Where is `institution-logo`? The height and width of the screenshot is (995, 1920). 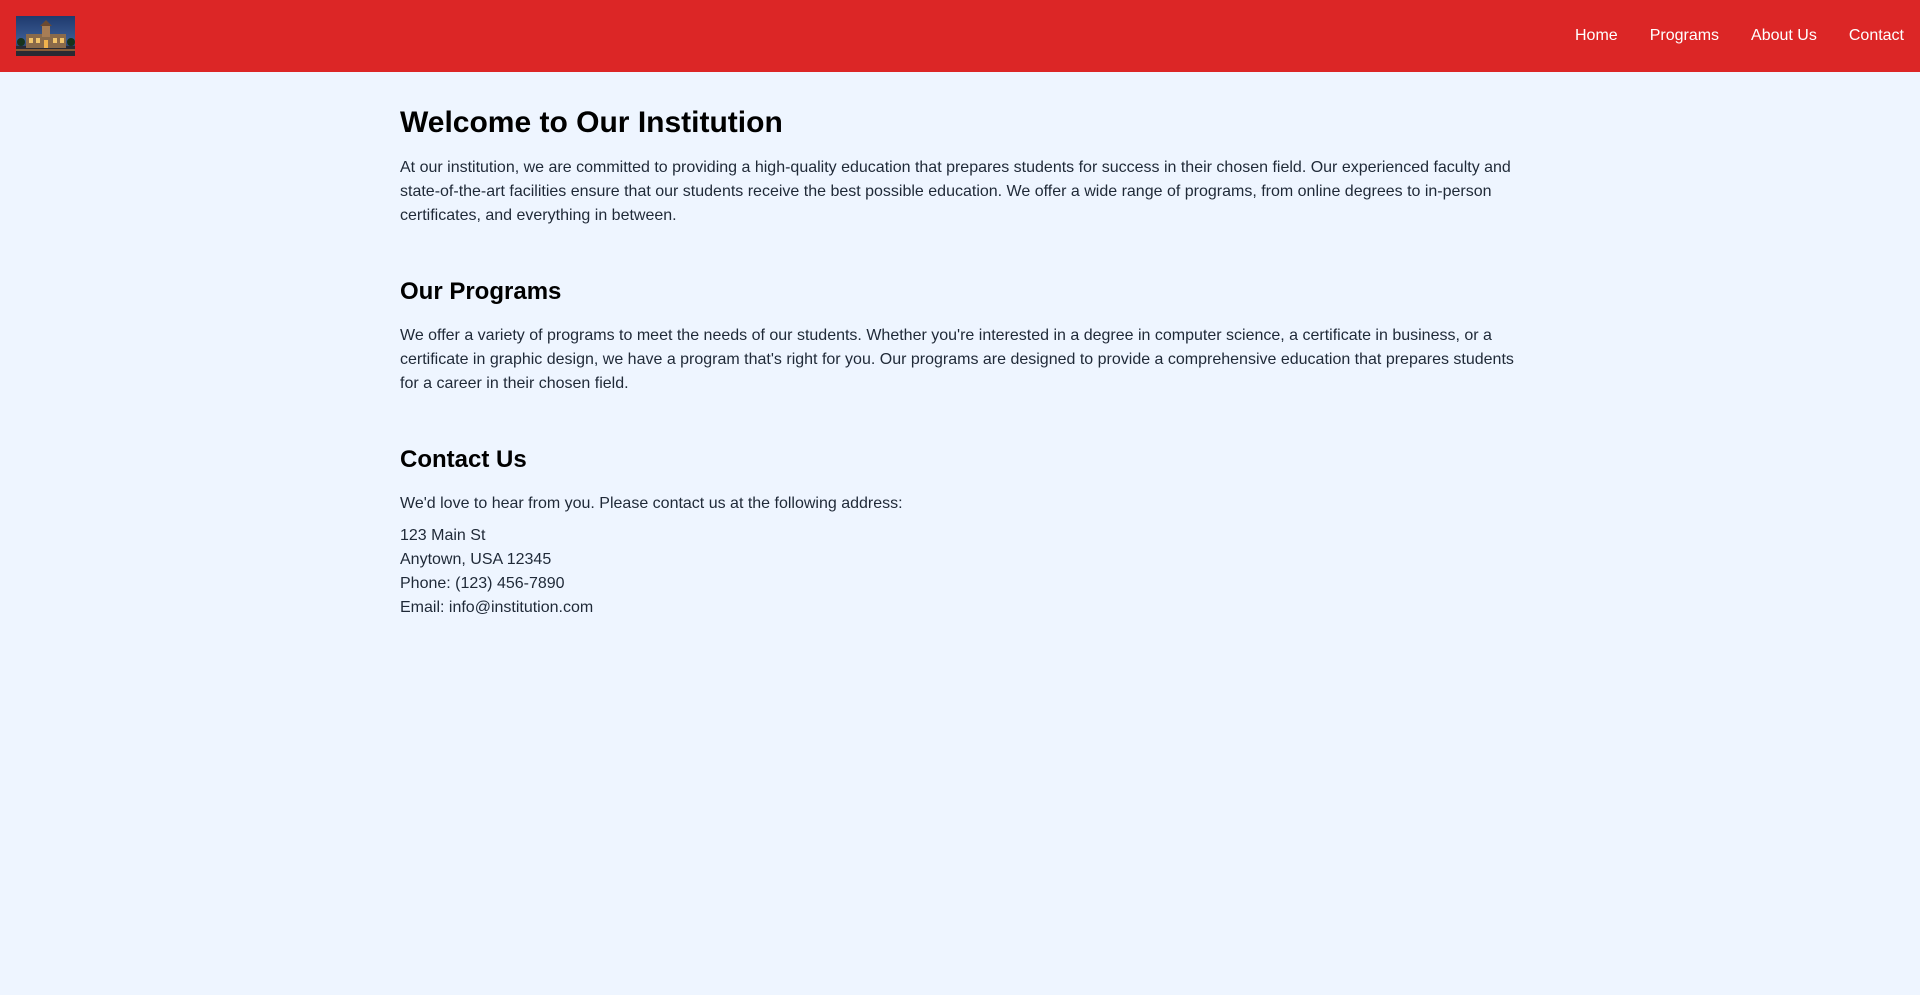
institution-logo is located at coordinates (45, 36).